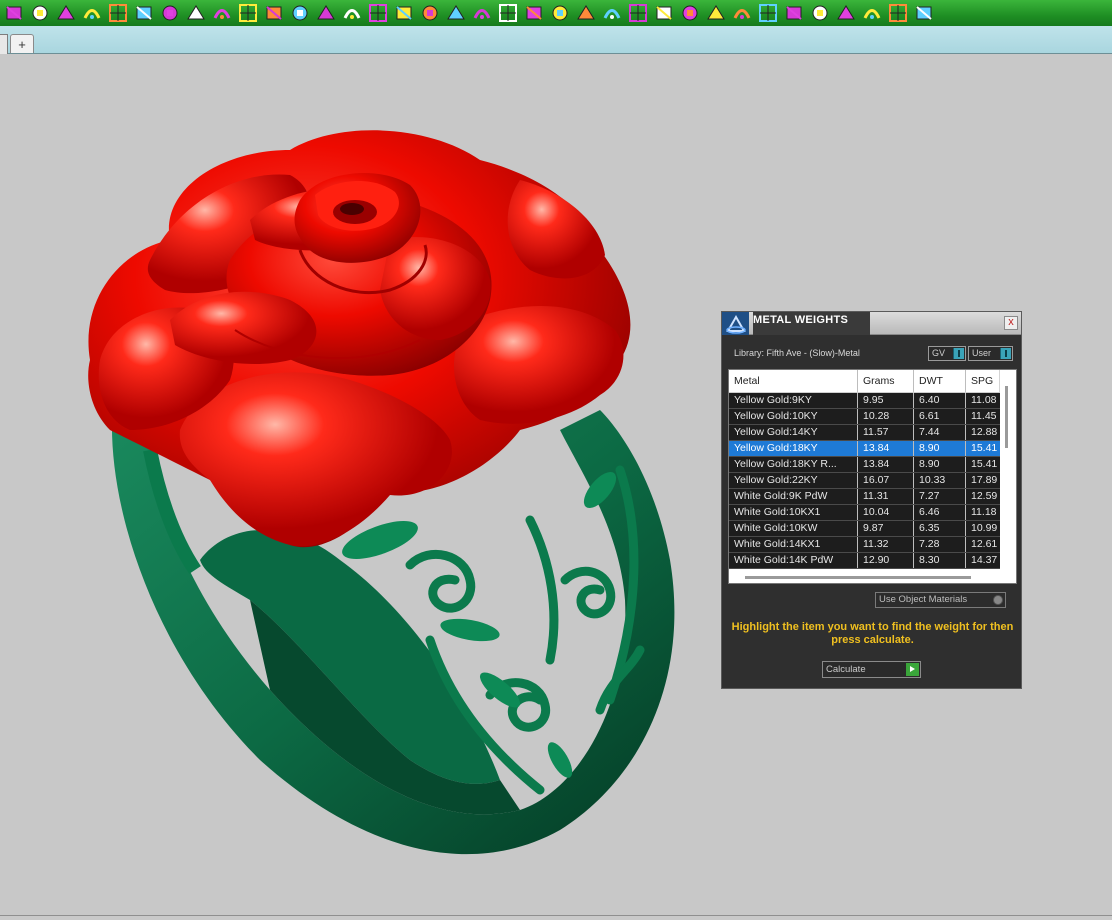  What do you see at coordinates (872, 13) in the screenshot?
I see `cross-icon` at bounding box center [872, 13].